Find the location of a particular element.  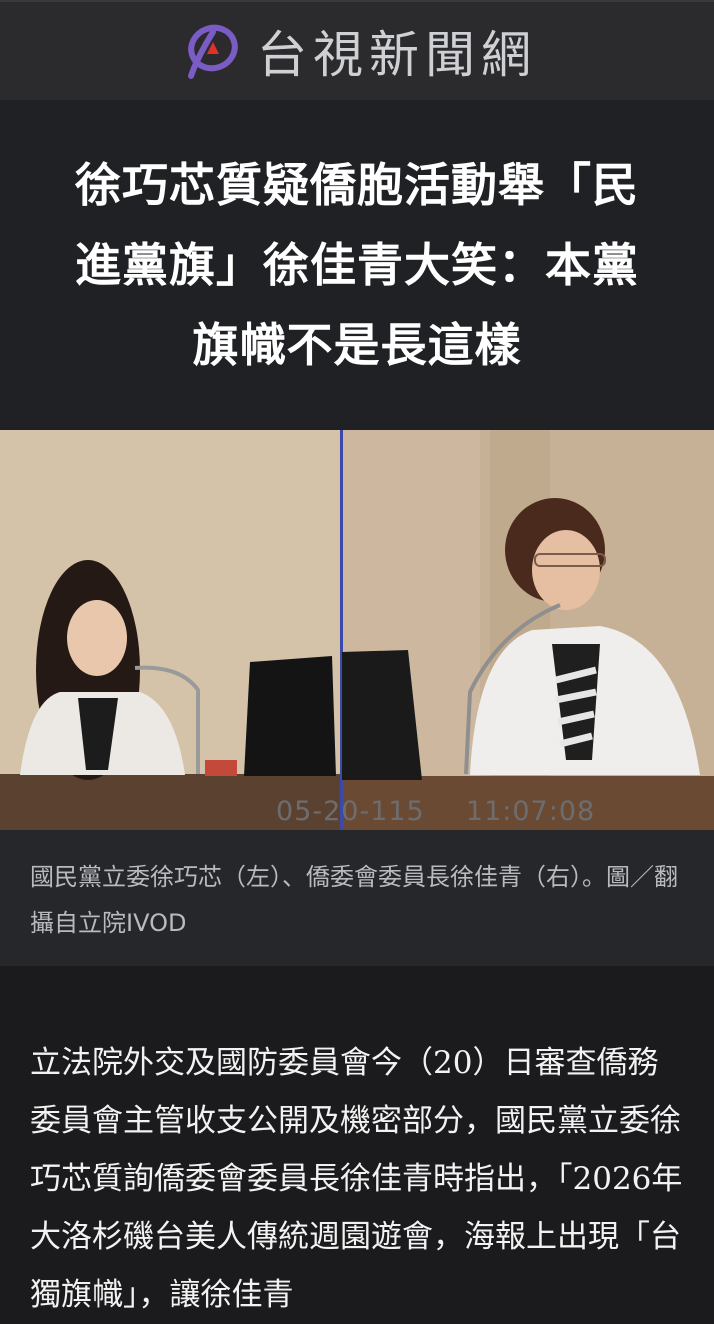

caption-text: 國民黨立委徐巧芯（左）、僑委會委員長徐佳青（右）。圖／翻攝自立院IVOD is located at coordinates (354, 900).